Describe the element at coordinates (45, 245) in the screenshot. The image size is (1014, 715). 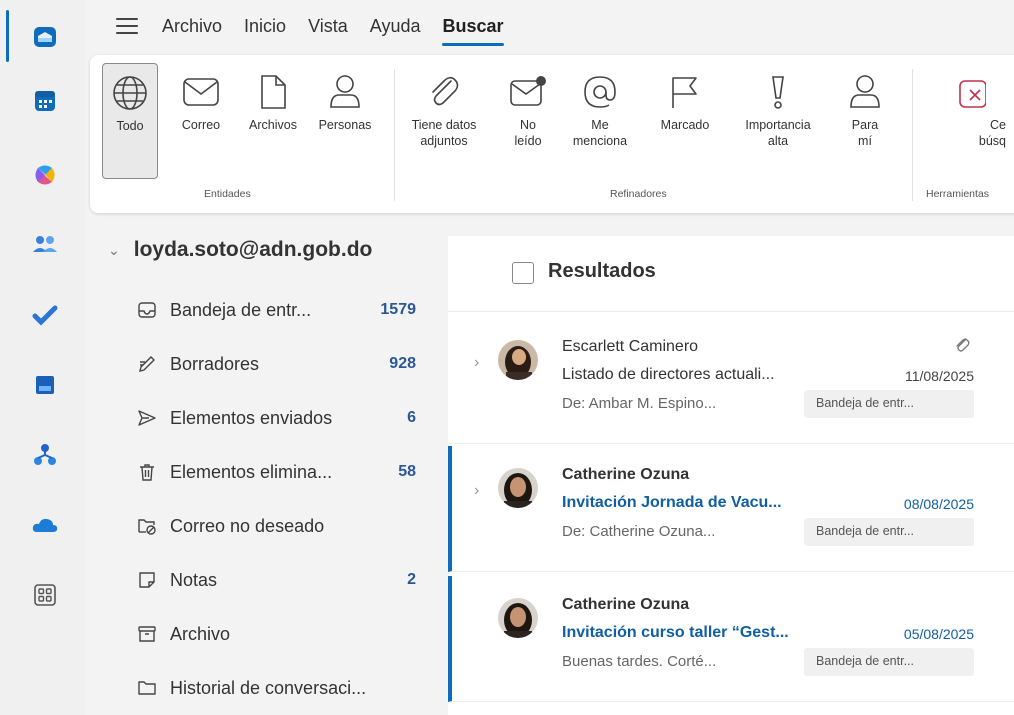
I see `people-icon` at that location.